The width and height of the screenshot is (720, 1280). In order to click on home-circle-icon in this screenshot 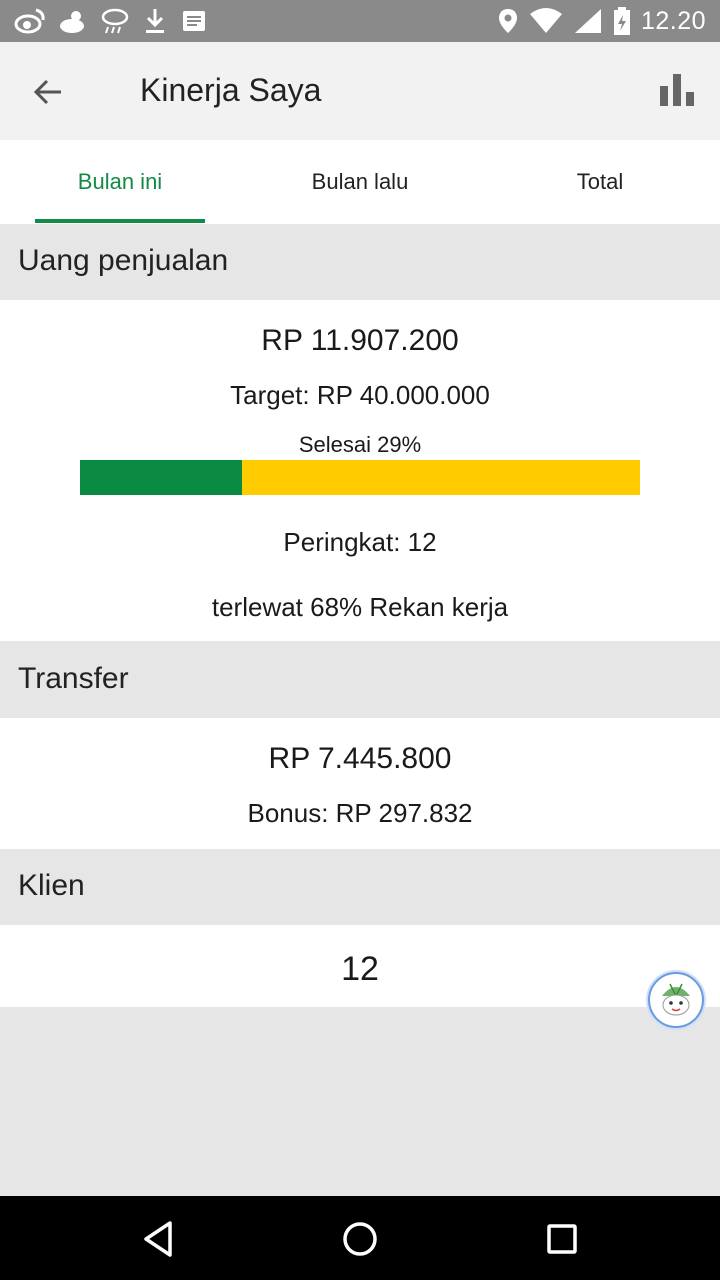, I will do `click(360, 1239)`.